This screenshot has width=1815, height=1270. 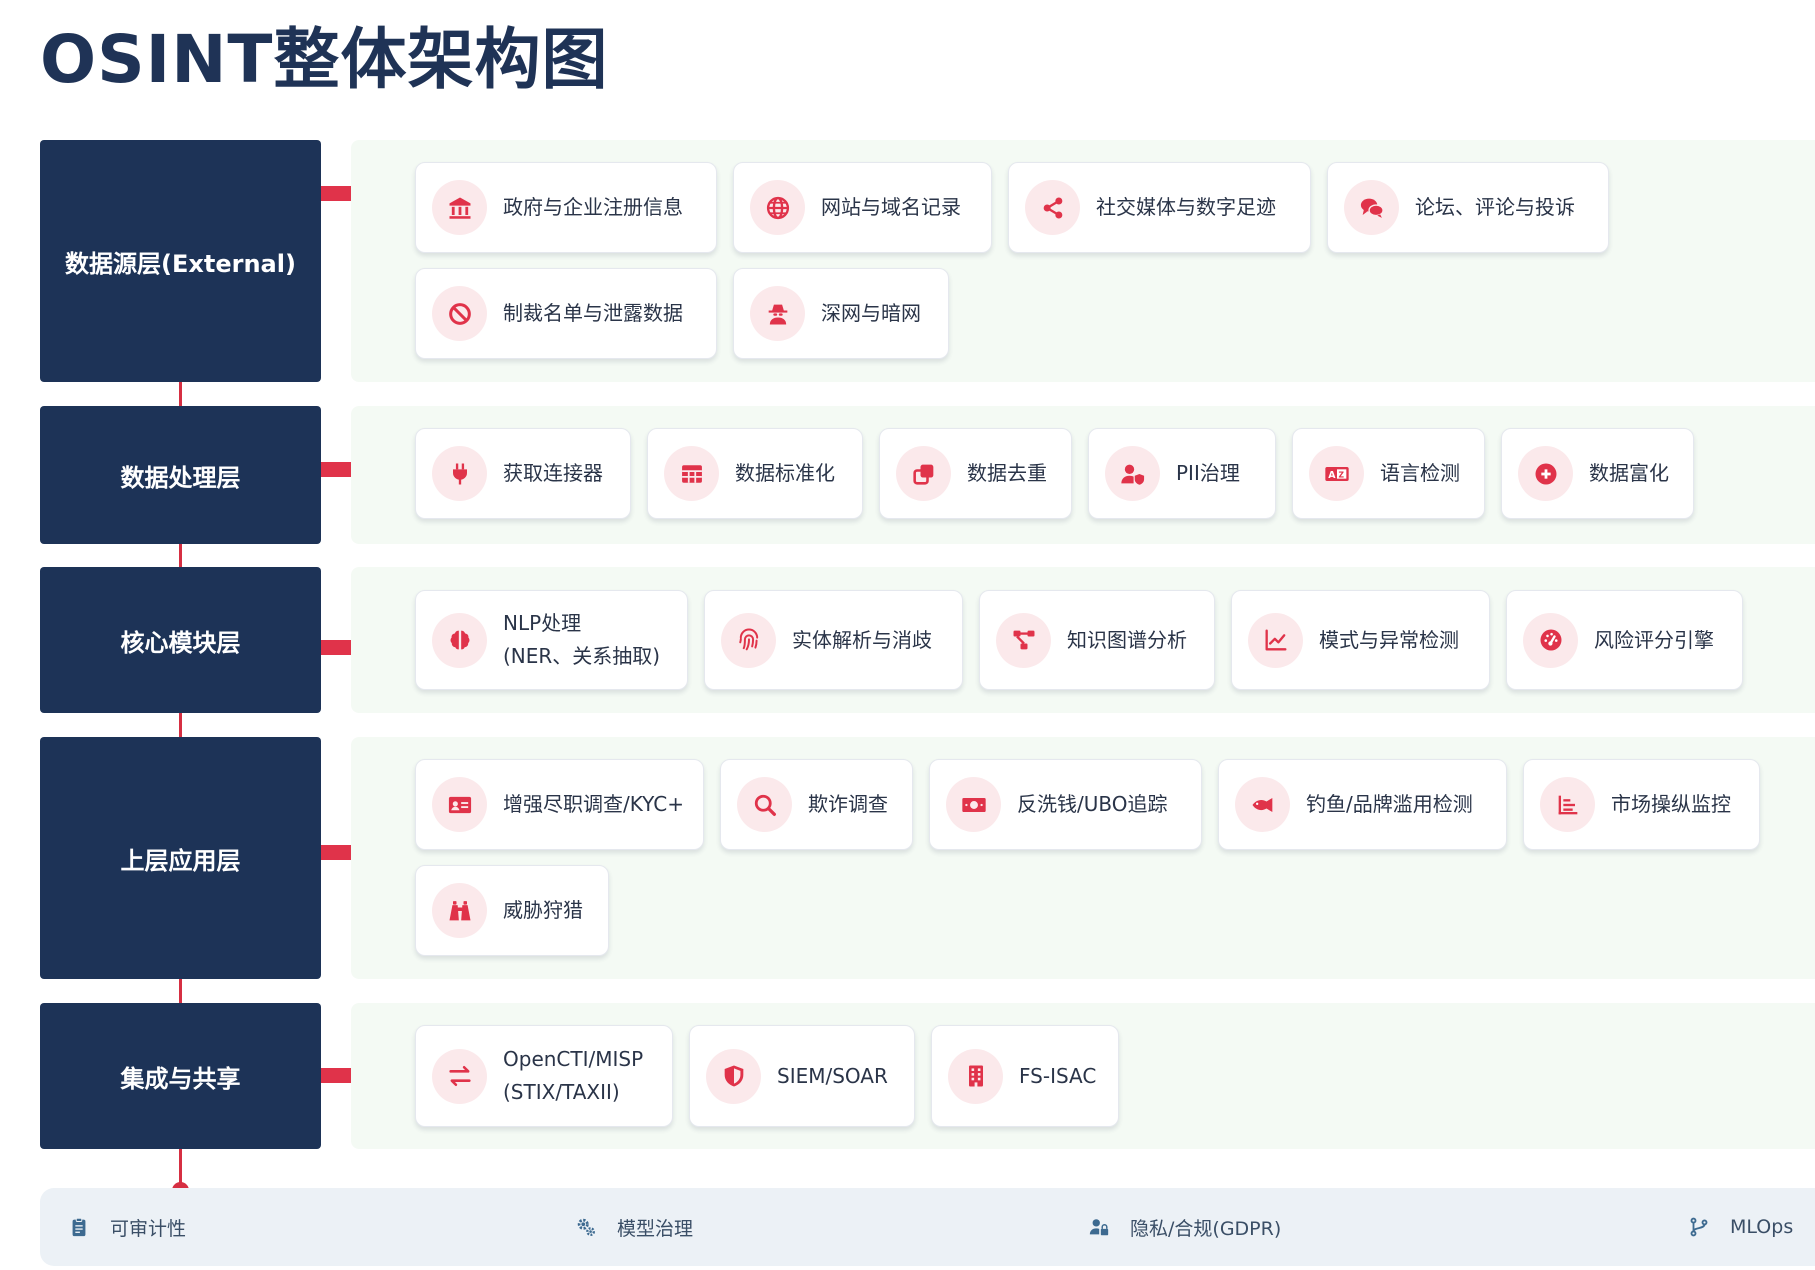 I want to click on card-item: 政府与企业注册信息, so click(x=566, y=207).